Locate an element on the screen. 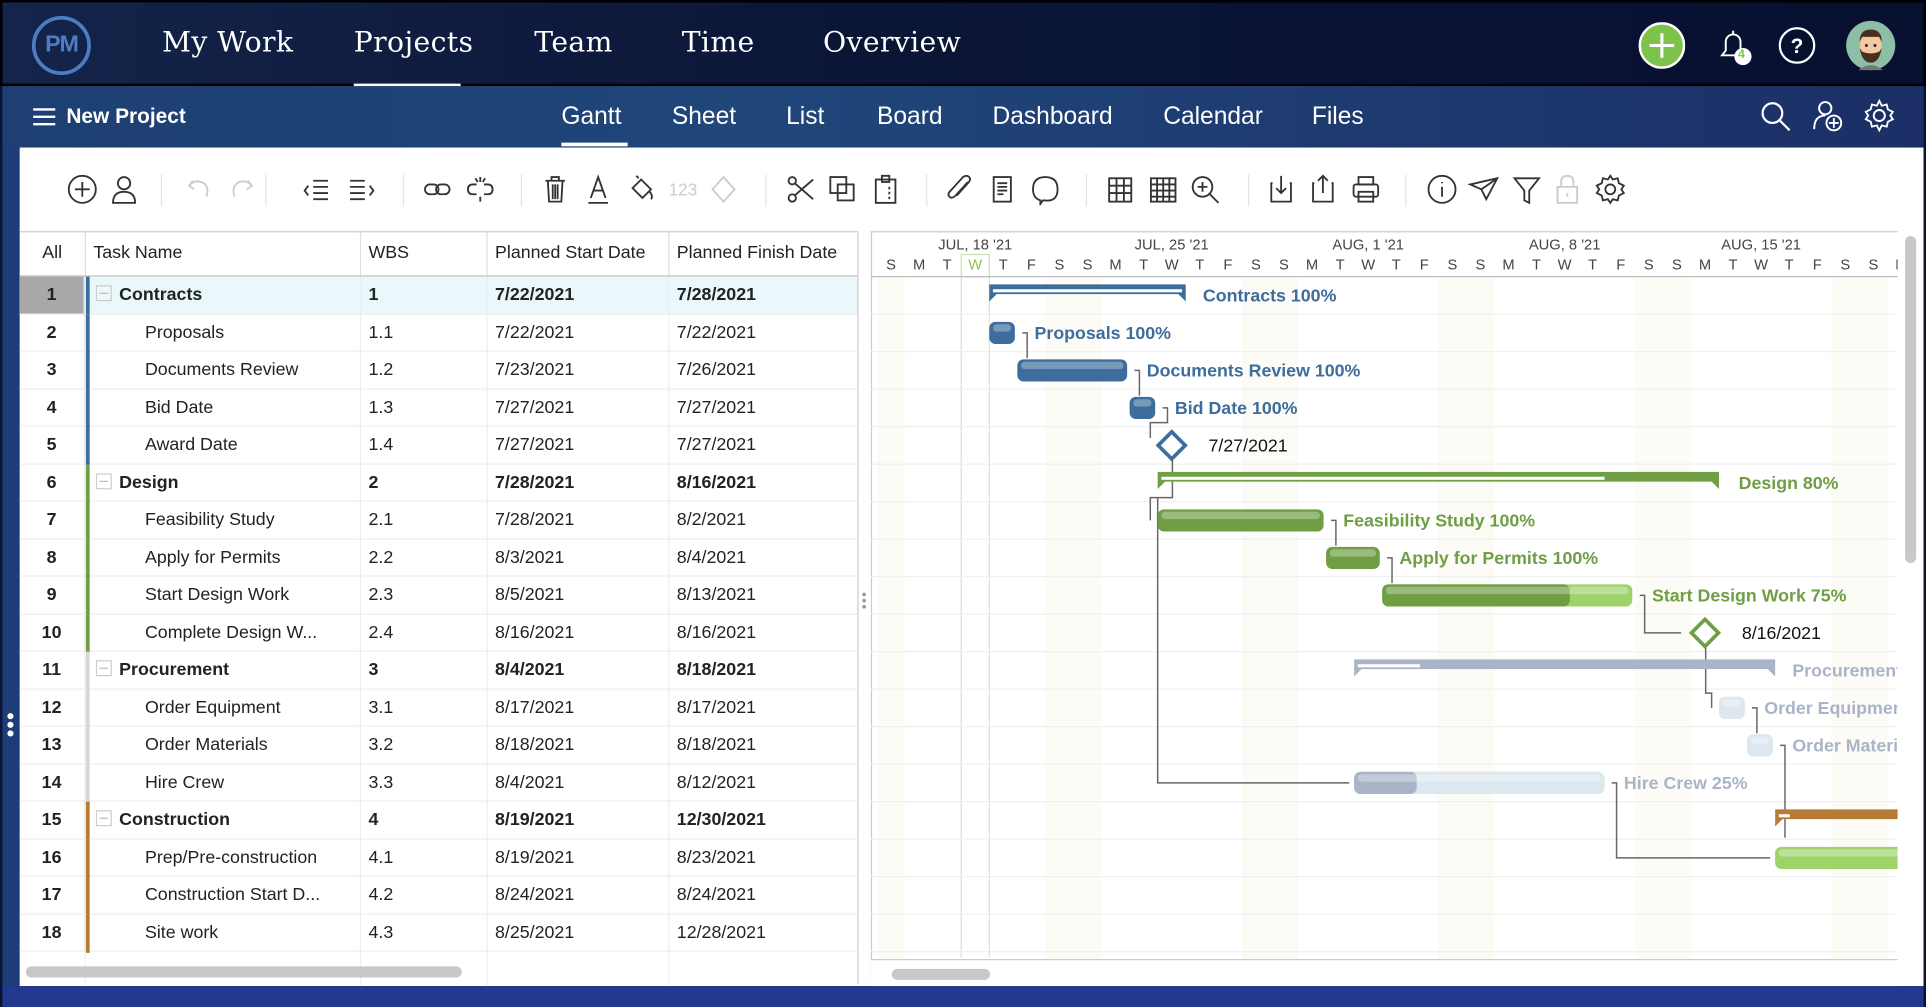 This screenshot has height=1007, width=1926. task-name-cell: Proposals is located at coordinates (226, 332).